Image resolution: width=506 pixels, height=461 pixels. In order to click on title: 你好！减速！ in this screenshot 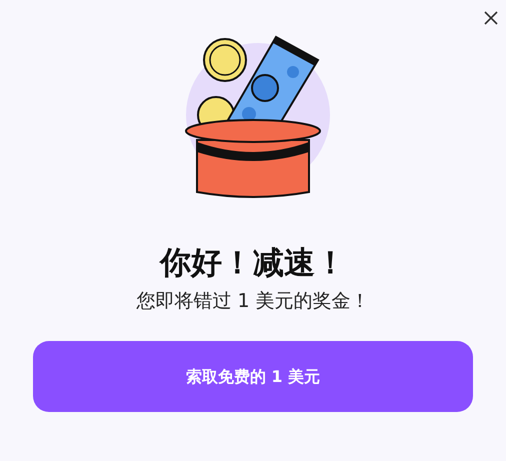, I will do `click(253, 263)`.